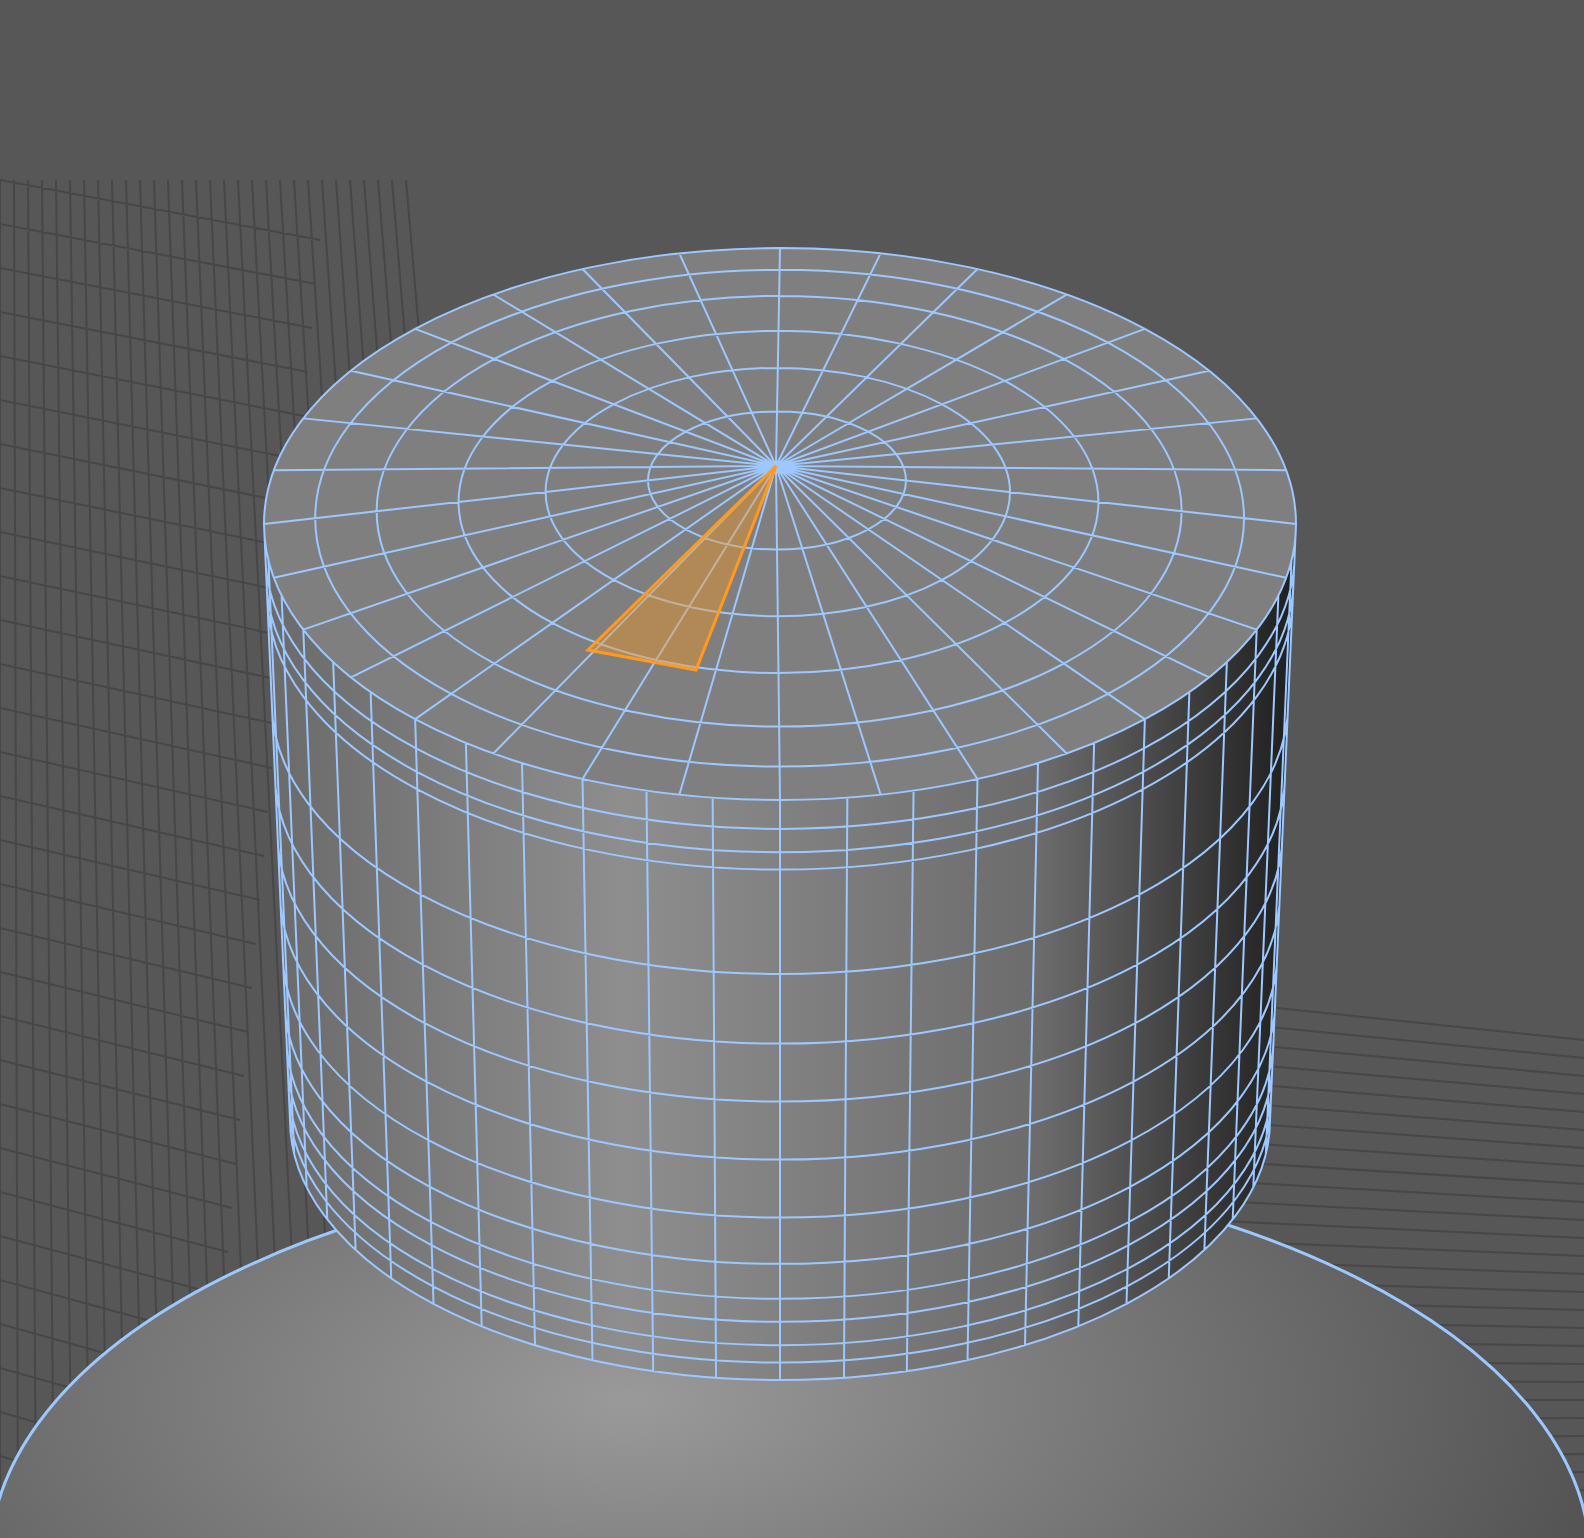 The height and width of the screenshot is (1538, 1584). What do you see at coordinates (681, 568) in the screenshot?
I see `selected-face` at bounding box center [681, 568].